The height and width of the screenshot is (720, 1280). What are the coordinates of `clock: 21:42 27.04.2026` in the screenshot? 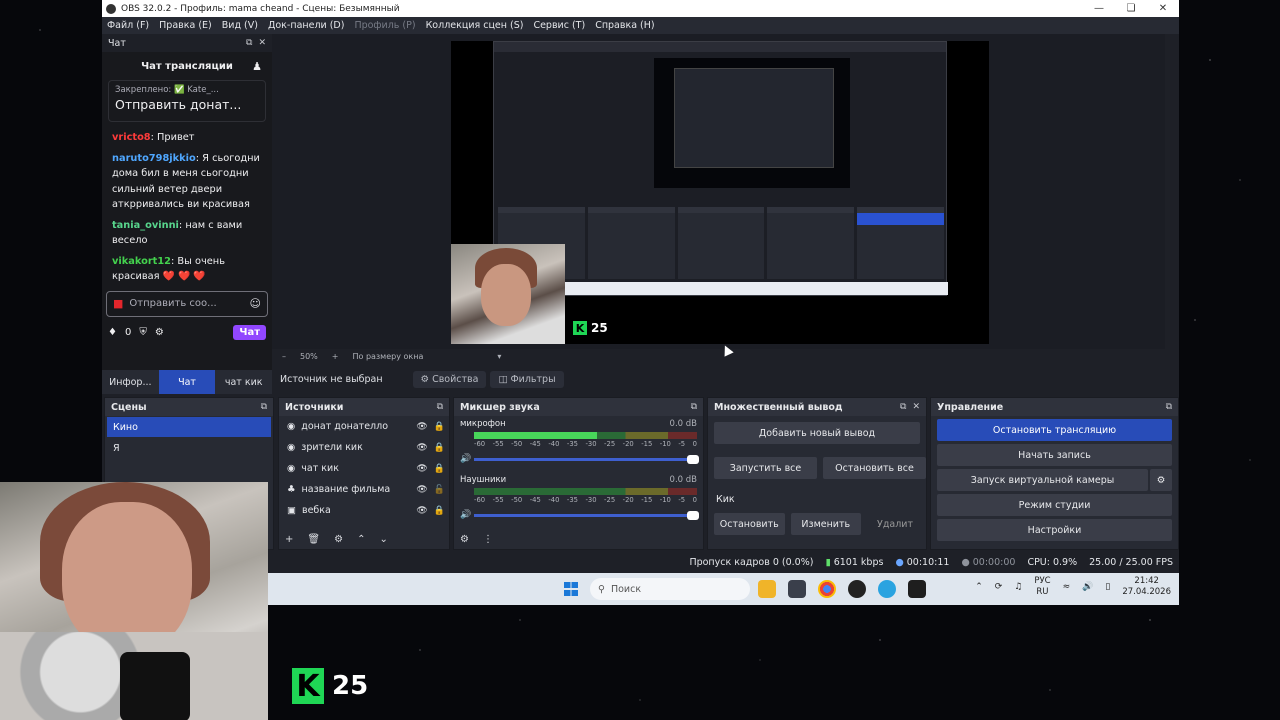 It's located at (1146, 587).